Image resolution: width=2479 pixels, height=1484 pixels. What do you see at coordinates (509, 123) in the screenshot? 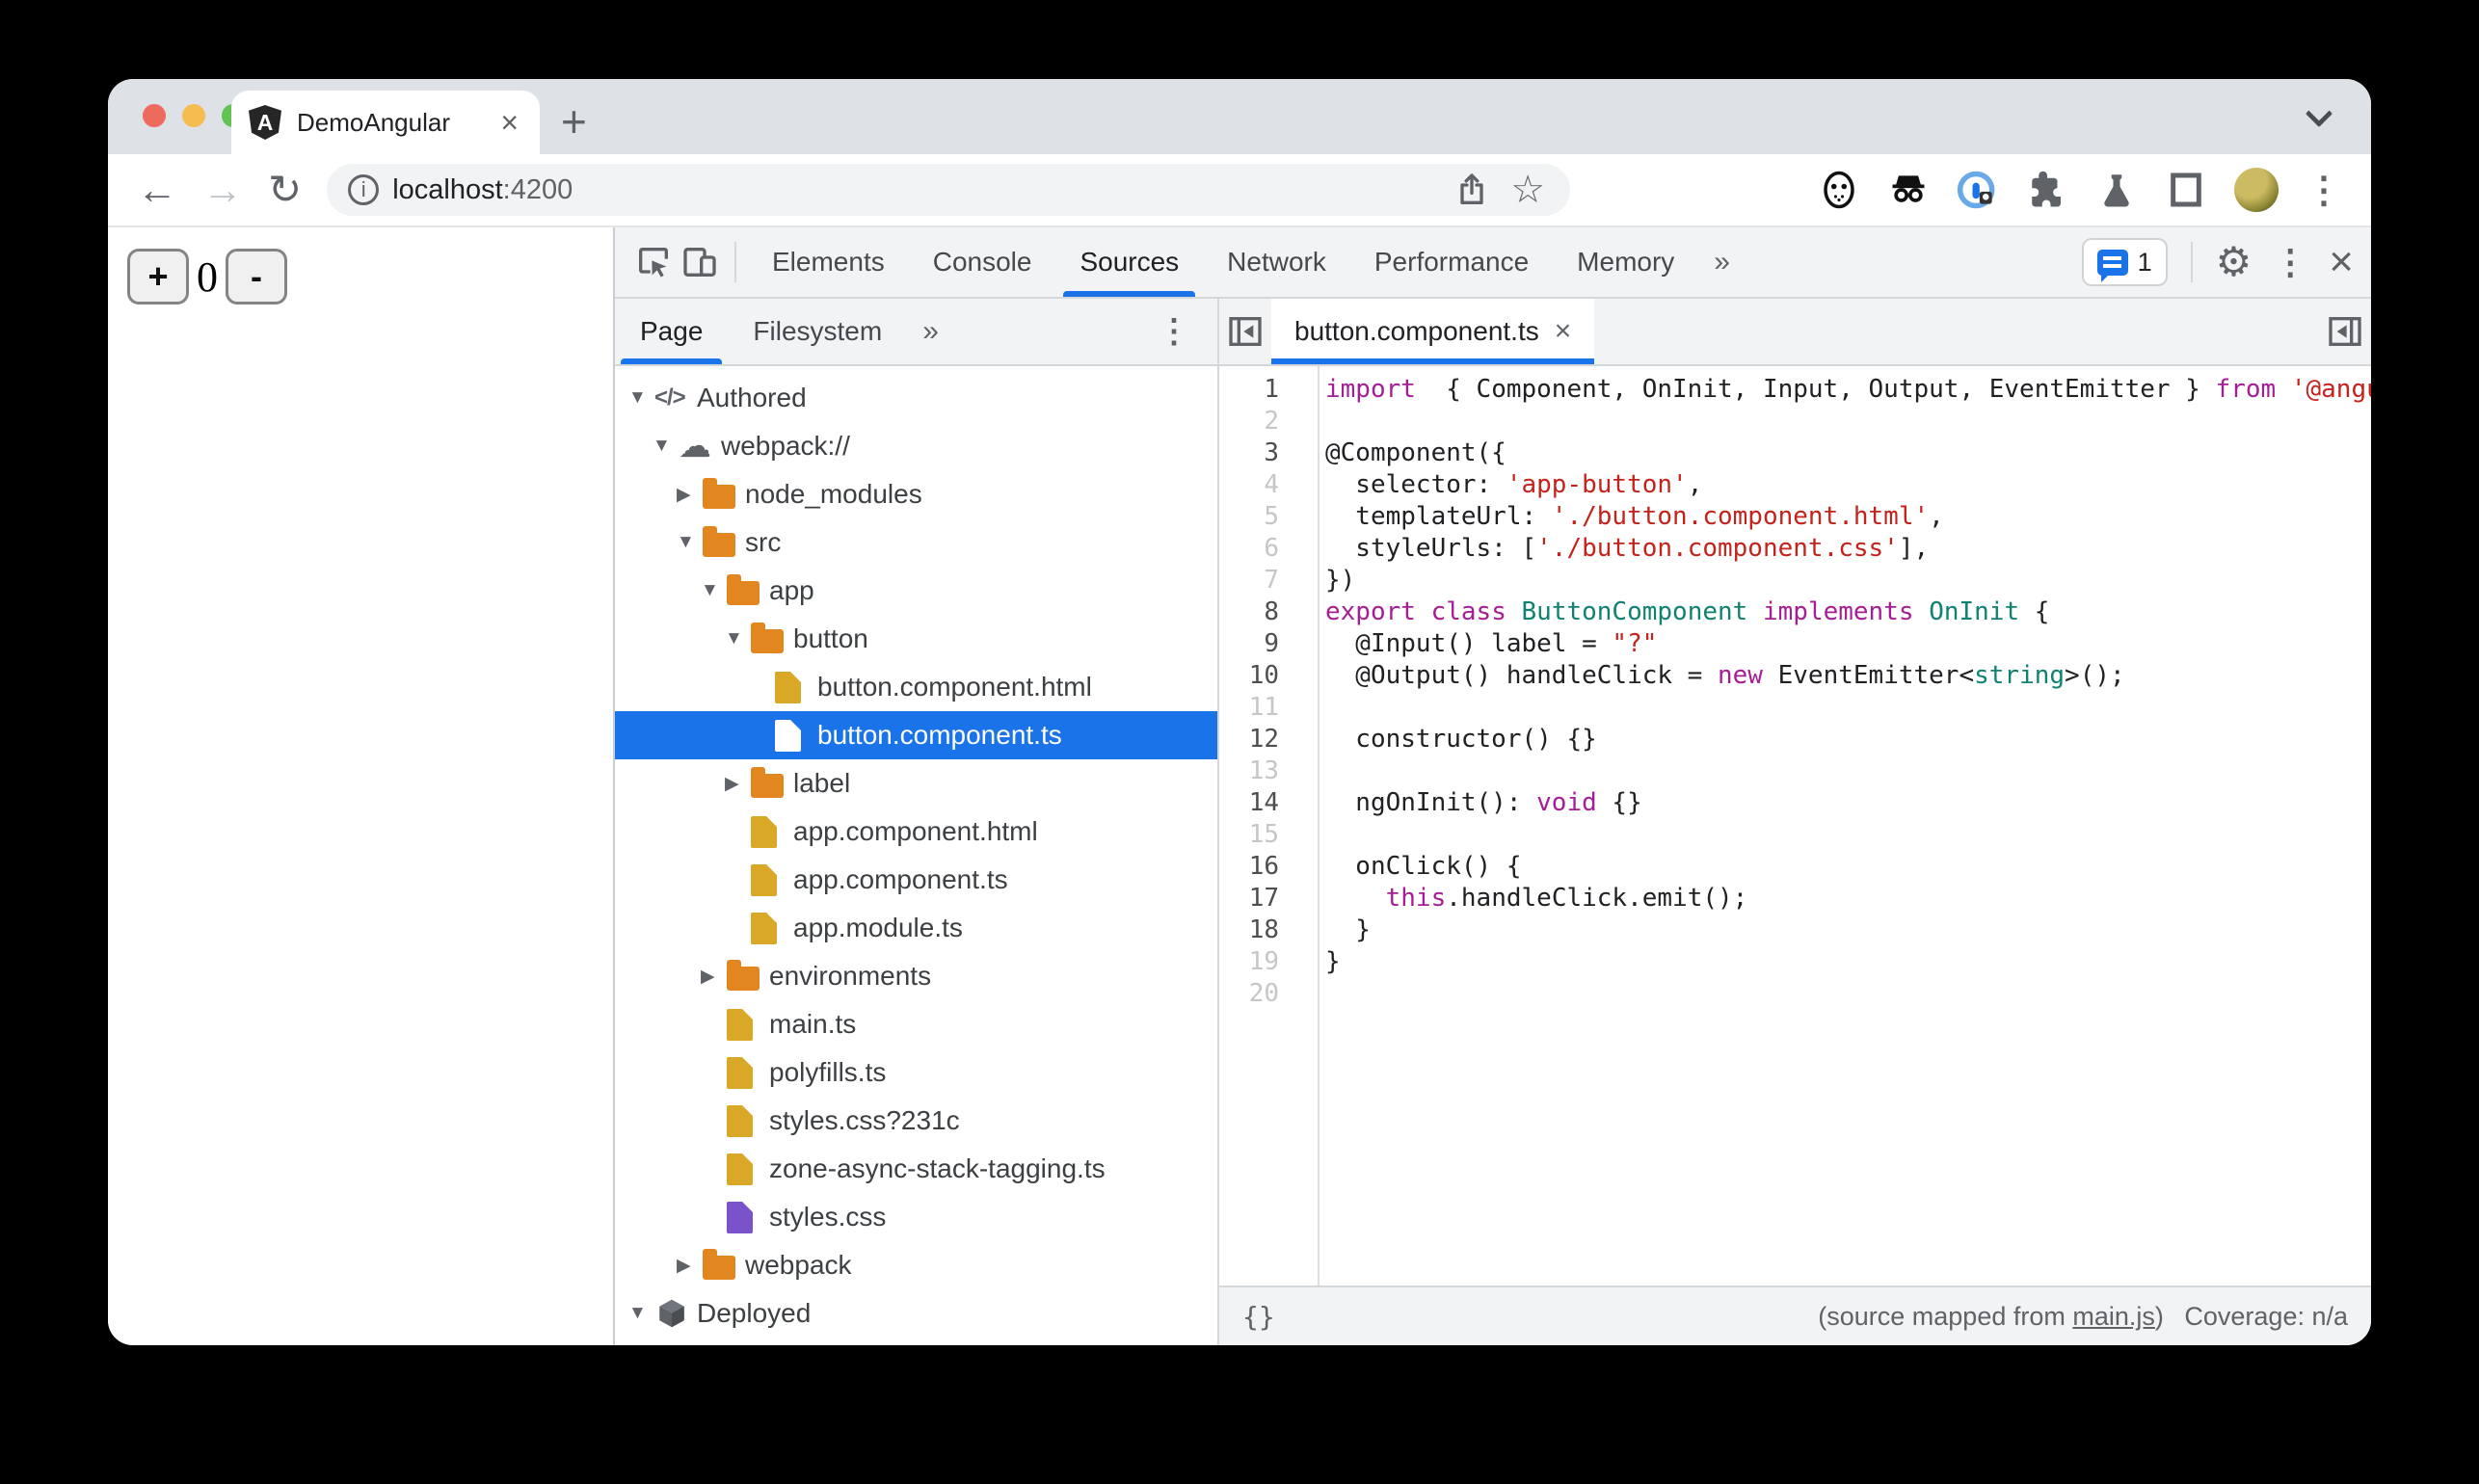
I see `tab-close-icon: ×` at bounding box center [509, 123].